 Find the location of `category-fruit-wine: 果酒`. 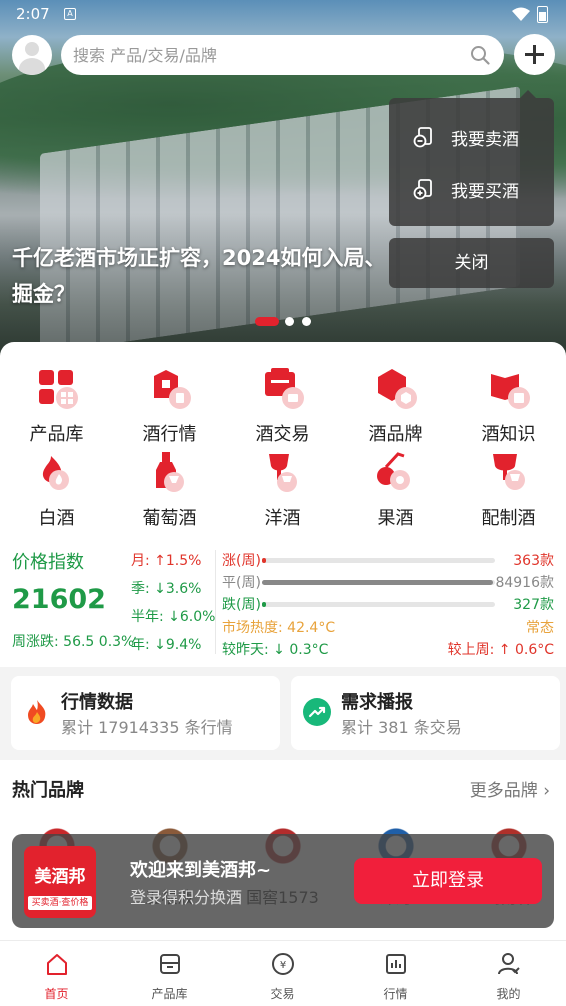

category-fruit-wine: 果酒 is located at coordinates (395, 490).